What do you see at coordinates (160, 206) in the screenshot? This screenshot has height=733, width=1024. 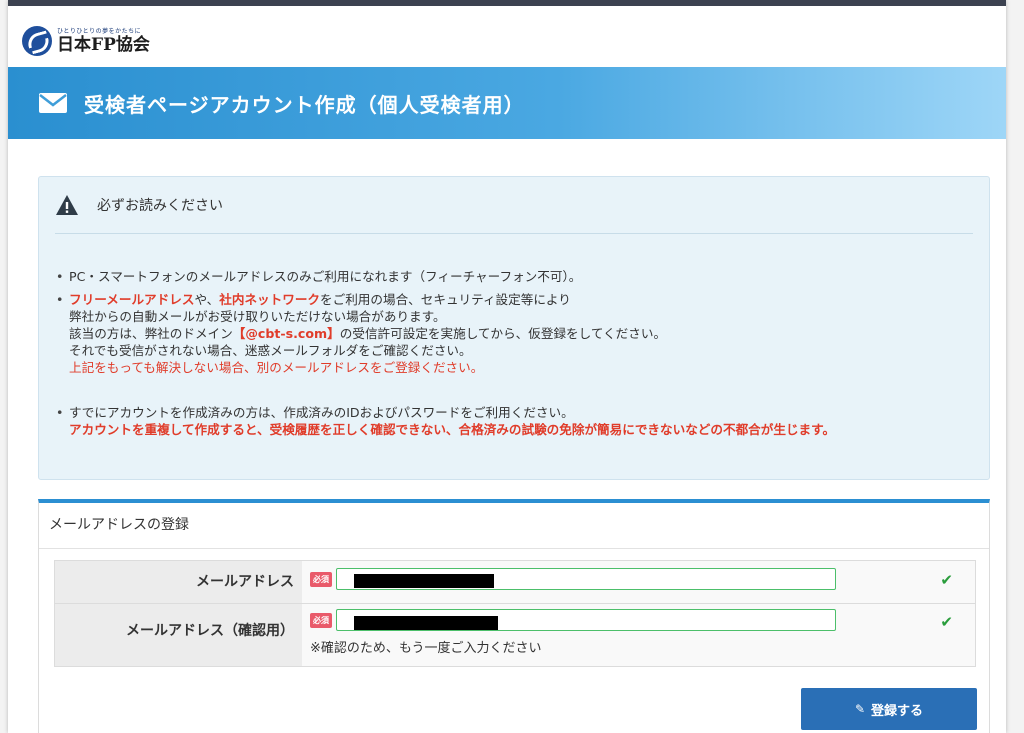 I see `notice-title: 必ずお読みください` at bounding box center [160, 206].